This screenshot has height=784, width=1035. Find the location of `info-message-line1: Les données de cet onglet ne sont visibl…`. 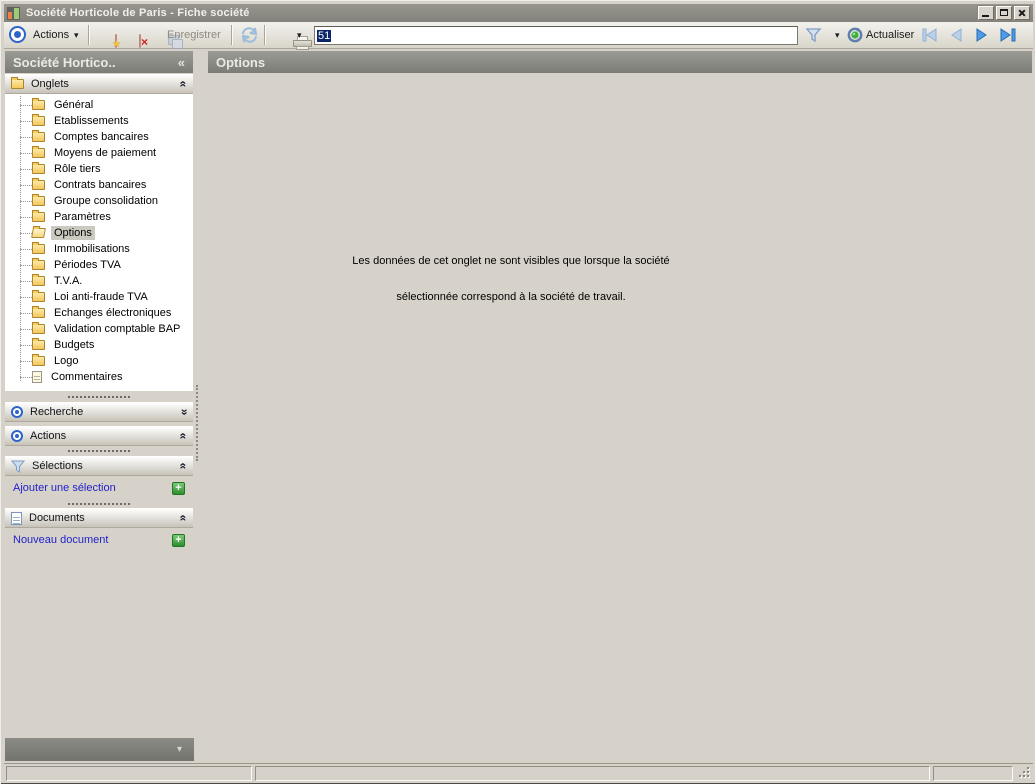

info-message-line1: Les données de cet onglet ne sont visibl… is located at coordinates (511, 261).